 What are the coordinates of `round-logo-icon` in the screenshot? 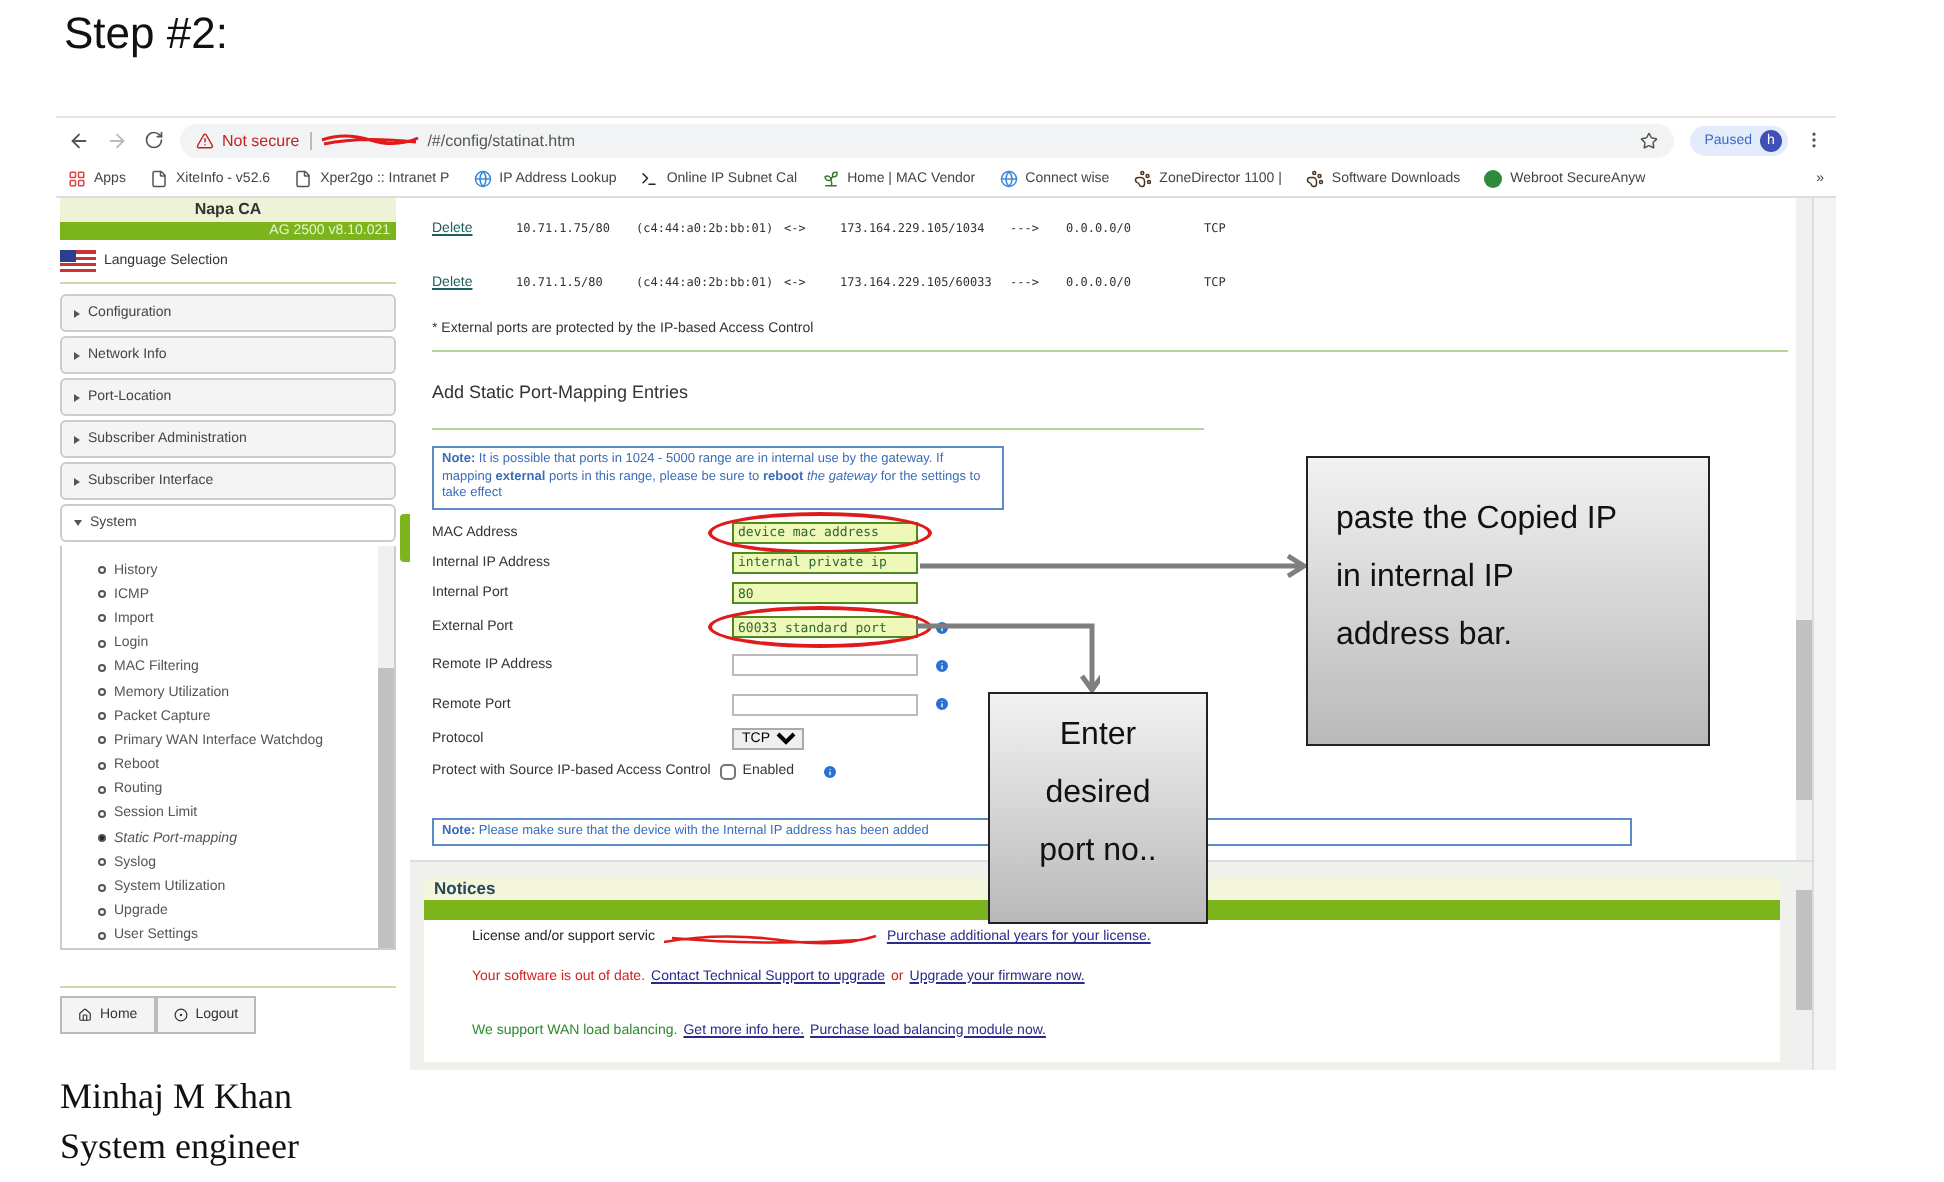 It's located at (1493, 179).